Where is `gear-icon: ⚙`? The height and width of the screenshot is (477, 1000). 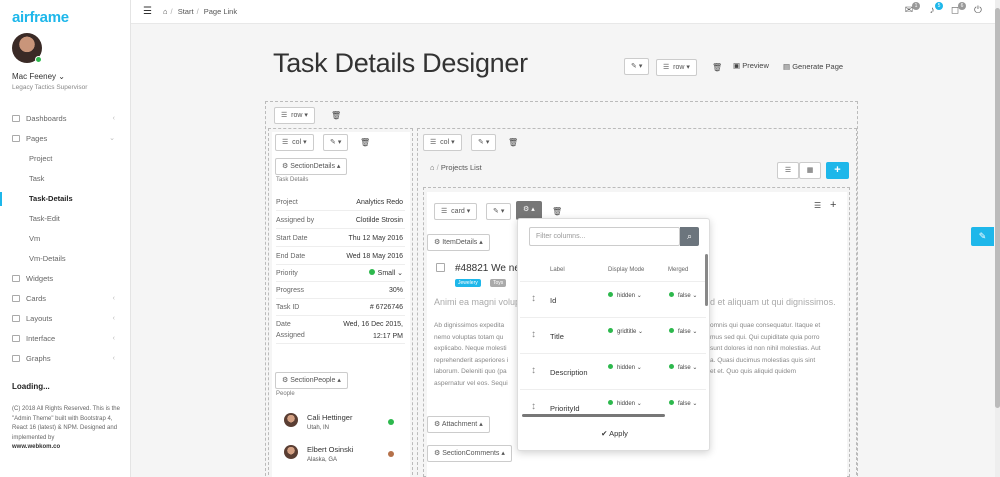 gear-icon: ⚙ is located at coordinates (437, 242).